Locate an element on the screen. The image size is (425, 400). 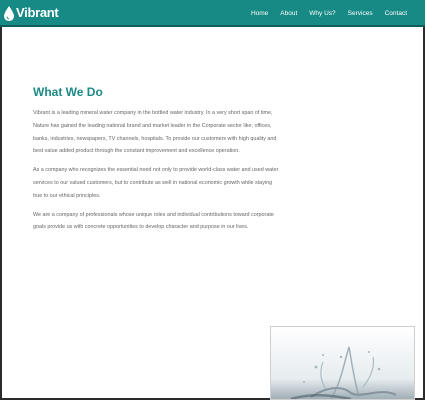
nav-why-us: Why Us? is located at coordinates (322, 14).